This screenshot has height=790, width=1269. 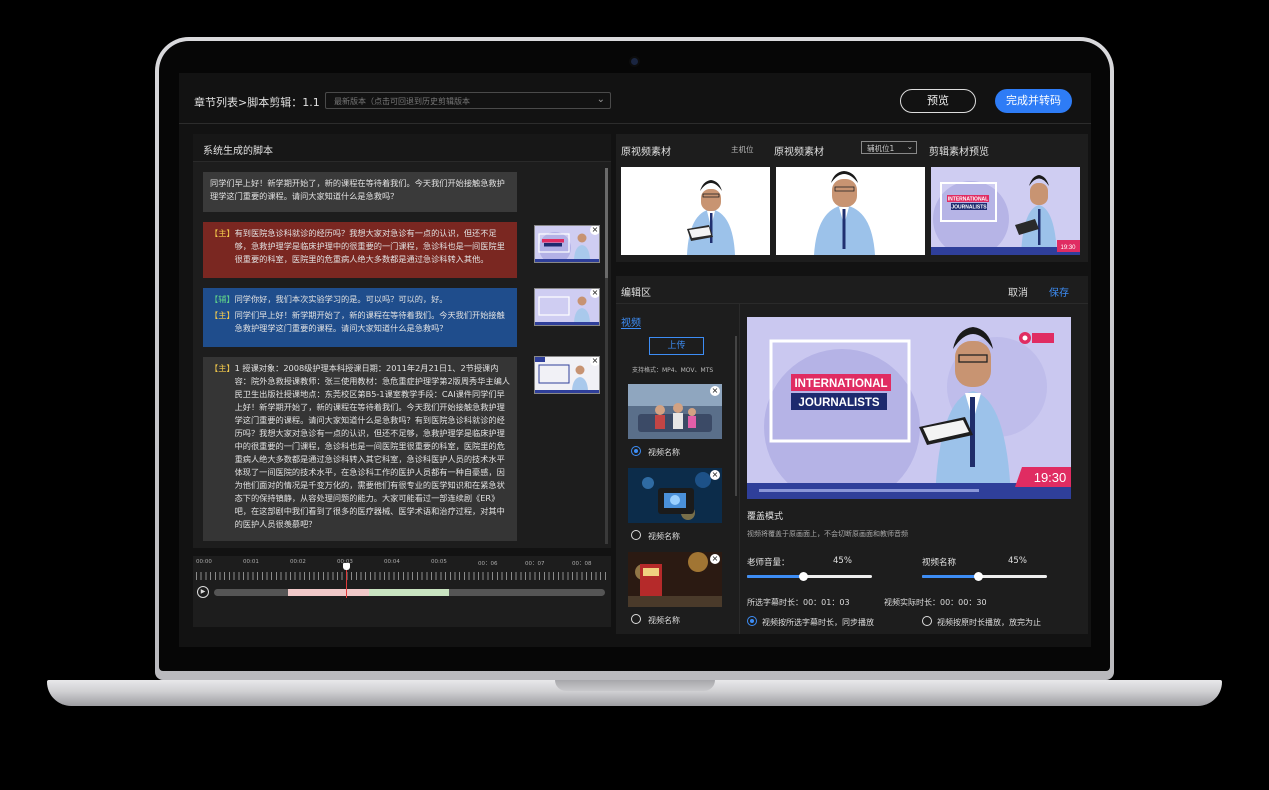 What do you see at coordinates (742, 149) in the screenshot?
I see `camera-main-label: 主机位` at bounding box center [742, 149].